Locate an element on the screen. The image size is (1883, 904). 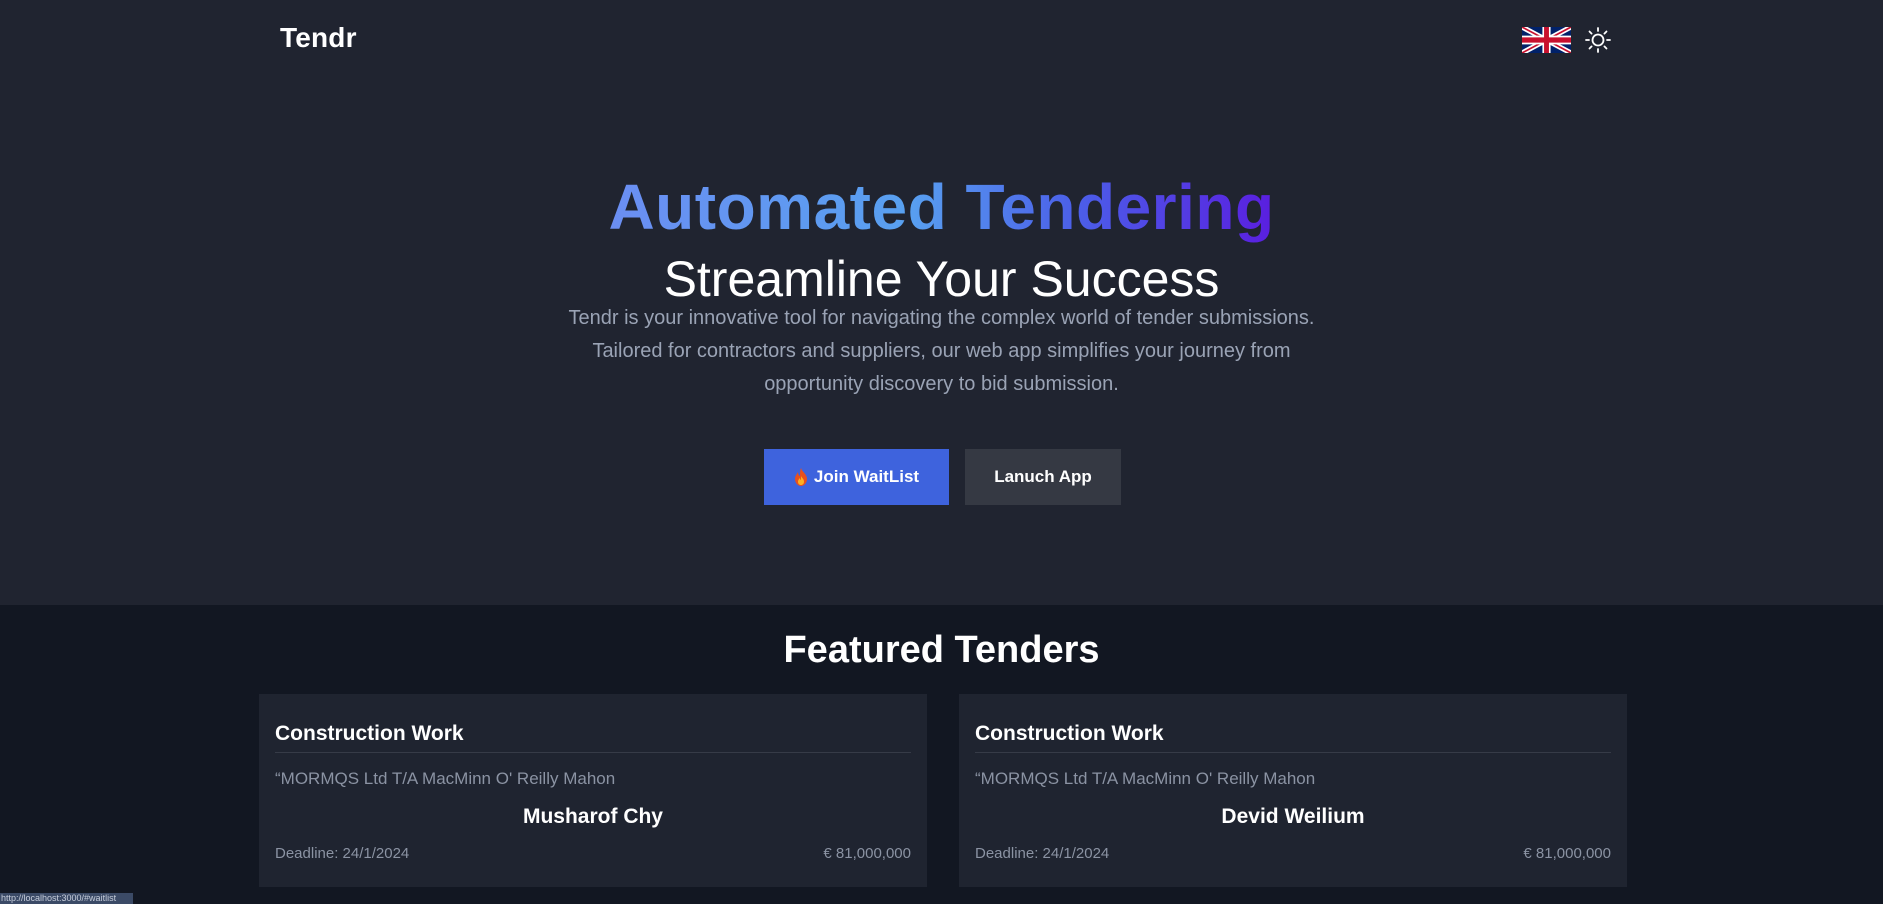
join-waitlist-button: Join WaitList is located at coordinates (856, 477).